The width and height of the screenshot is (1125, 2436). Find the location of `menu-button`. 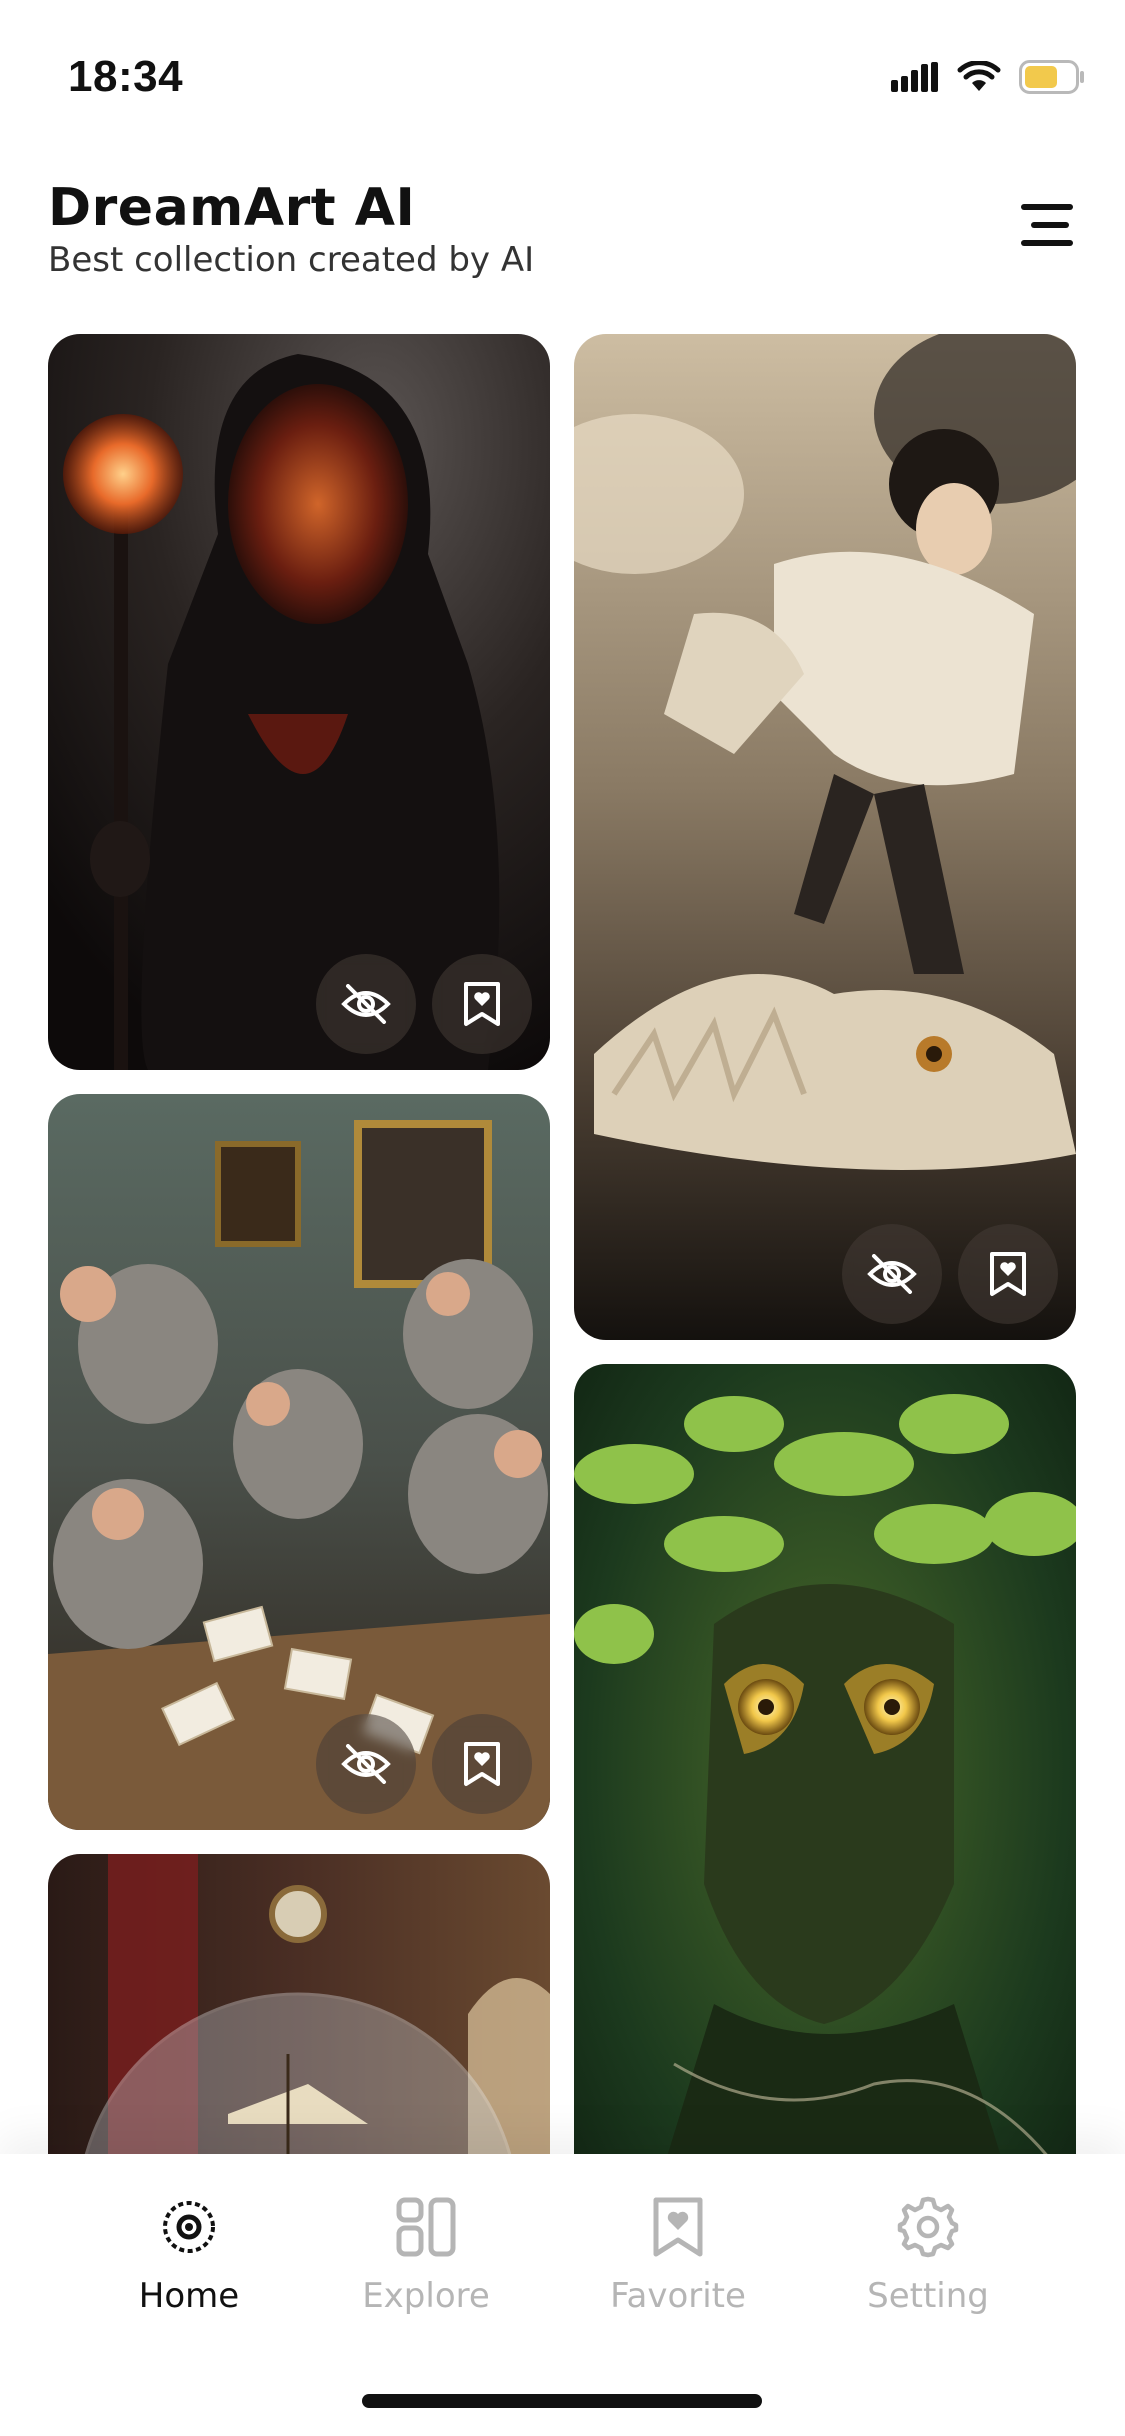

menu-button is located at coordinates (1047, 225).